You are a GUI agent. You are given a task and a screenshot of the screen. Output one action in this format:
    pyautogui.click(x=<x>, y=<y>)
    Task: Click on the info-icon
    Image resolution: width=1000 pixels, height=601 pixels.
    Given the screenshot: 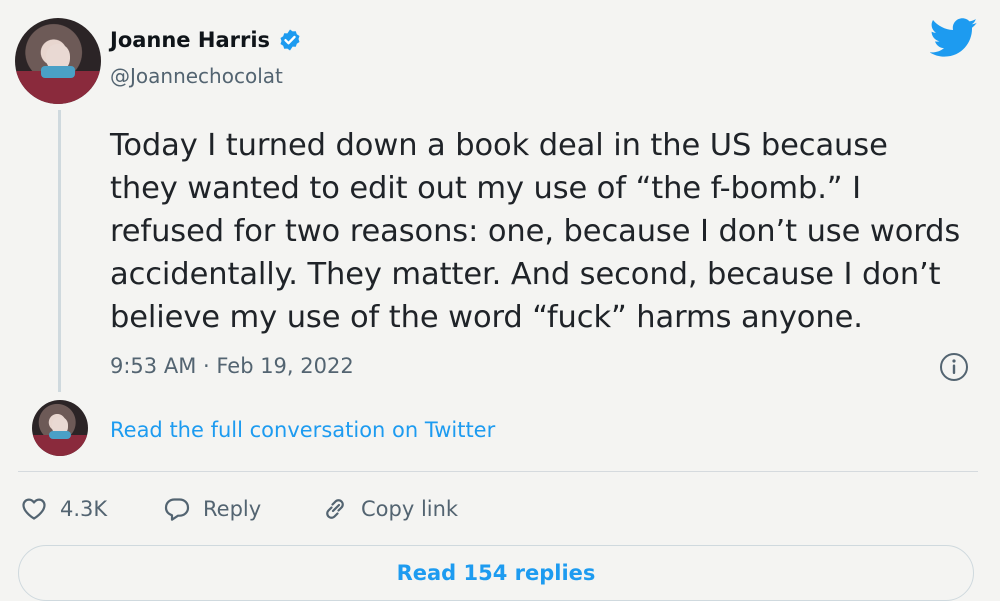 What is the action you would take?
    pyautogui.click(x=954, y=367)
    